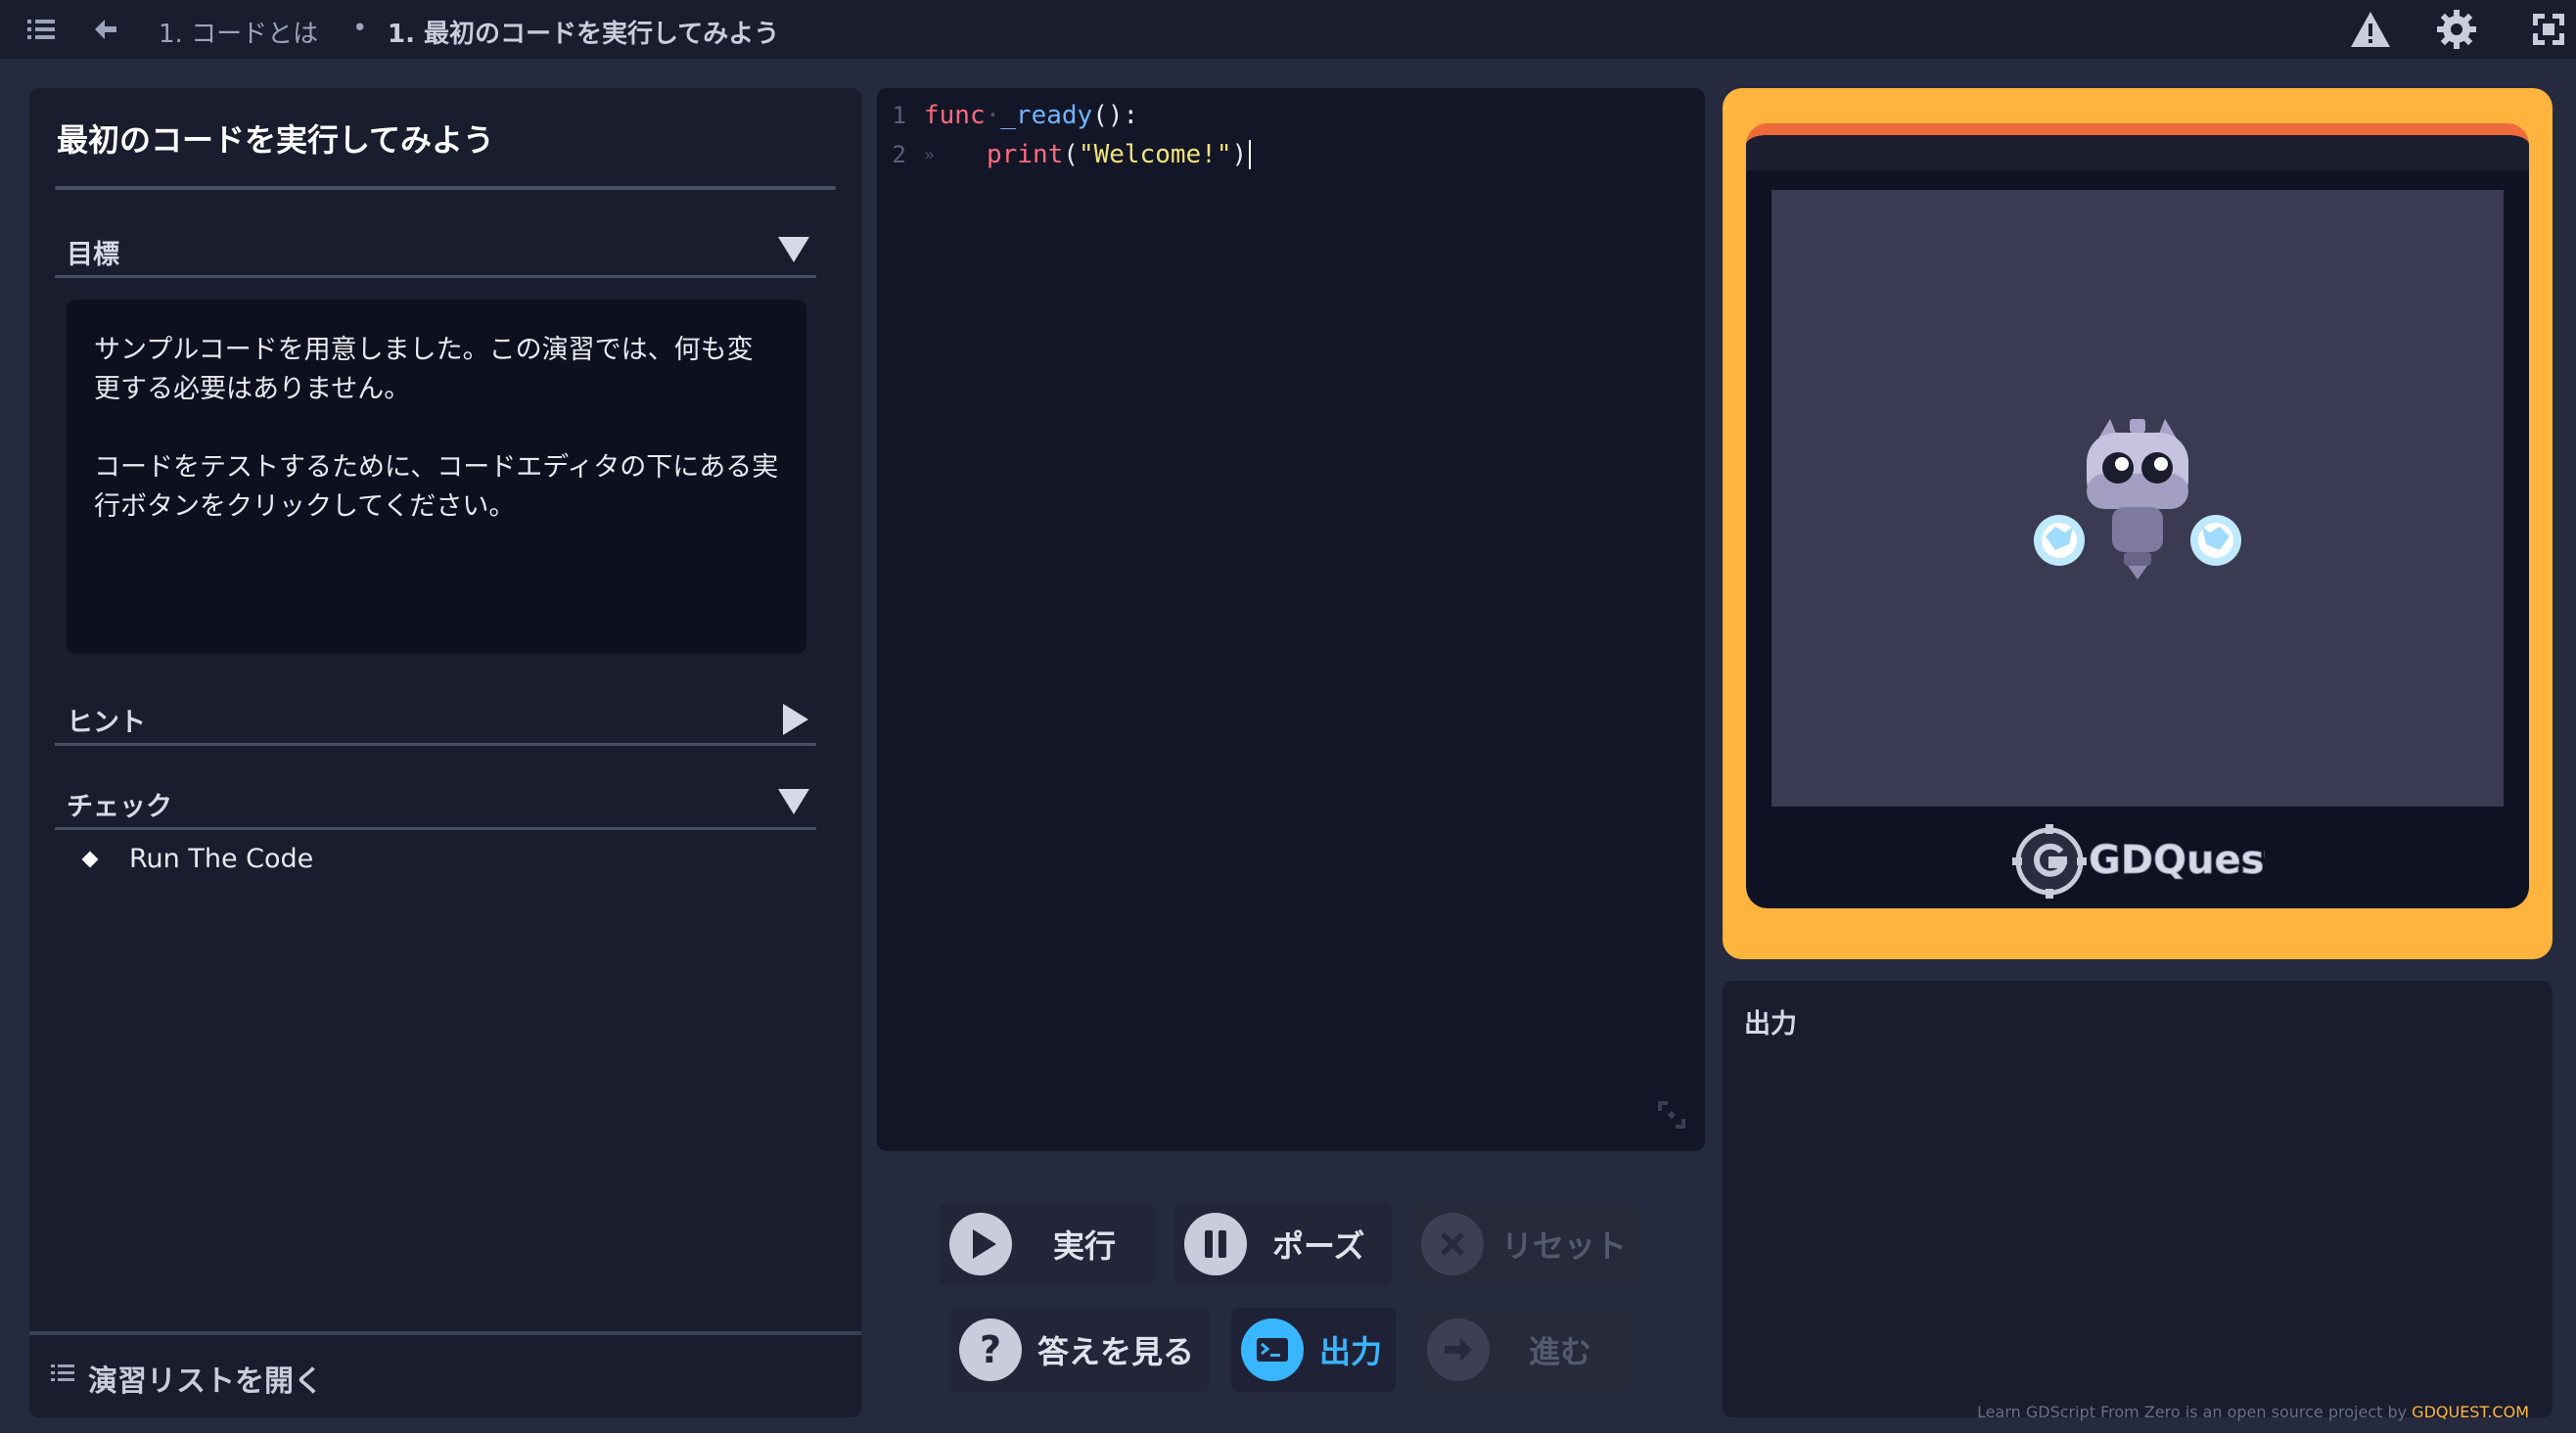 The width and height of the screenshot is (2576, 1433). I want to click on token-function: print, so click(1026, 154).